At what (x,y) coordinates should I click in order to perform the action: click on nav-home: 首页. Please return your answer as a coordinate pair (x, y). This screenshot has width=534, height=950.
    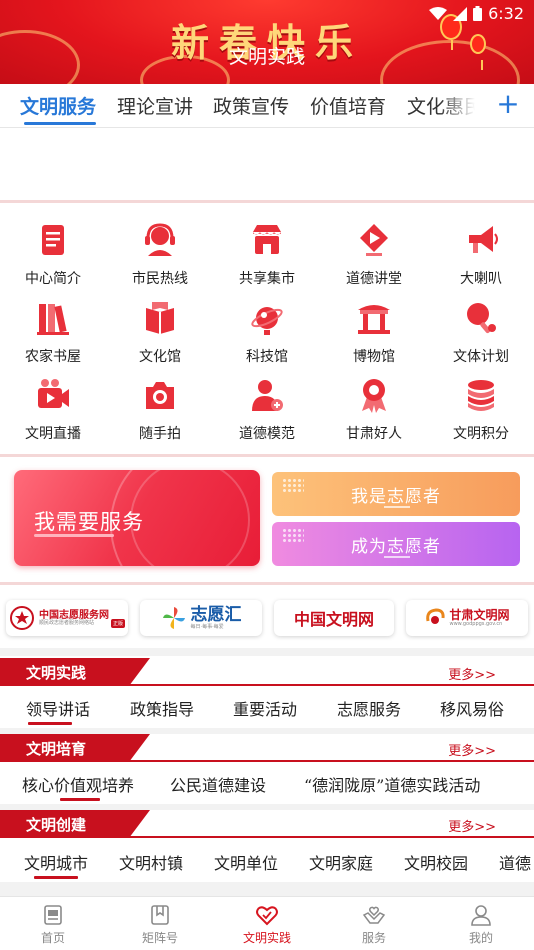
    Looking at the image, I should click on (53, 924).